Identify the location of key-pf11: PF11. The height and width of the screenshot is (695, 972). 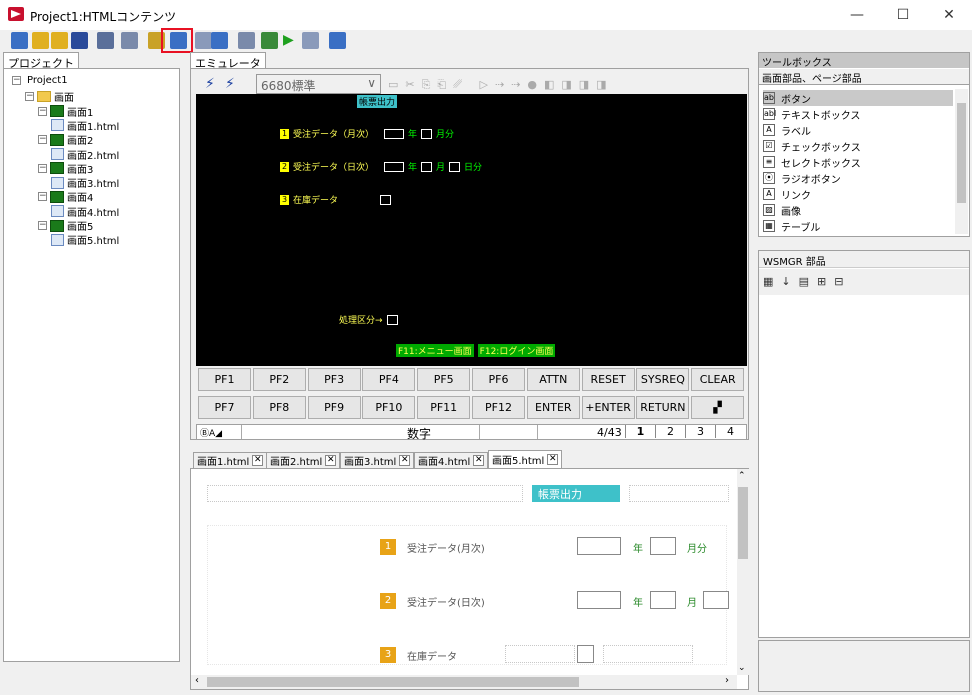
(444, 407).